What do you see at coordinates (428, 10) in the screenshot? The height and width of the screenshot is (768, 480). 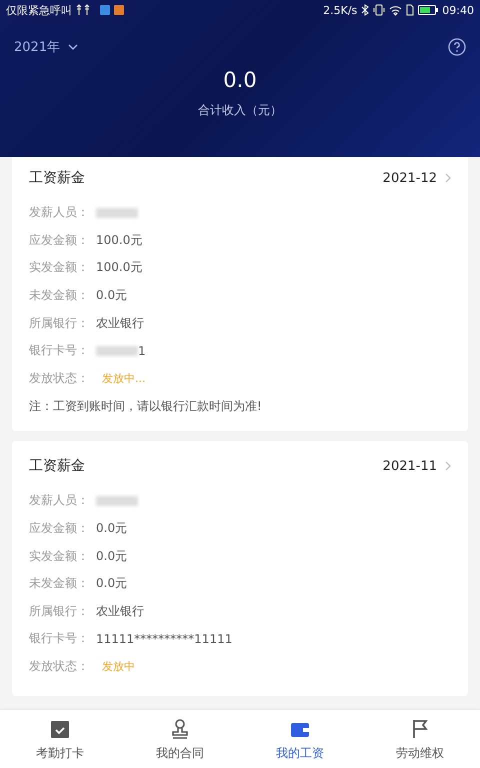 I see `battery-icon` at bounding box center [428, 10].